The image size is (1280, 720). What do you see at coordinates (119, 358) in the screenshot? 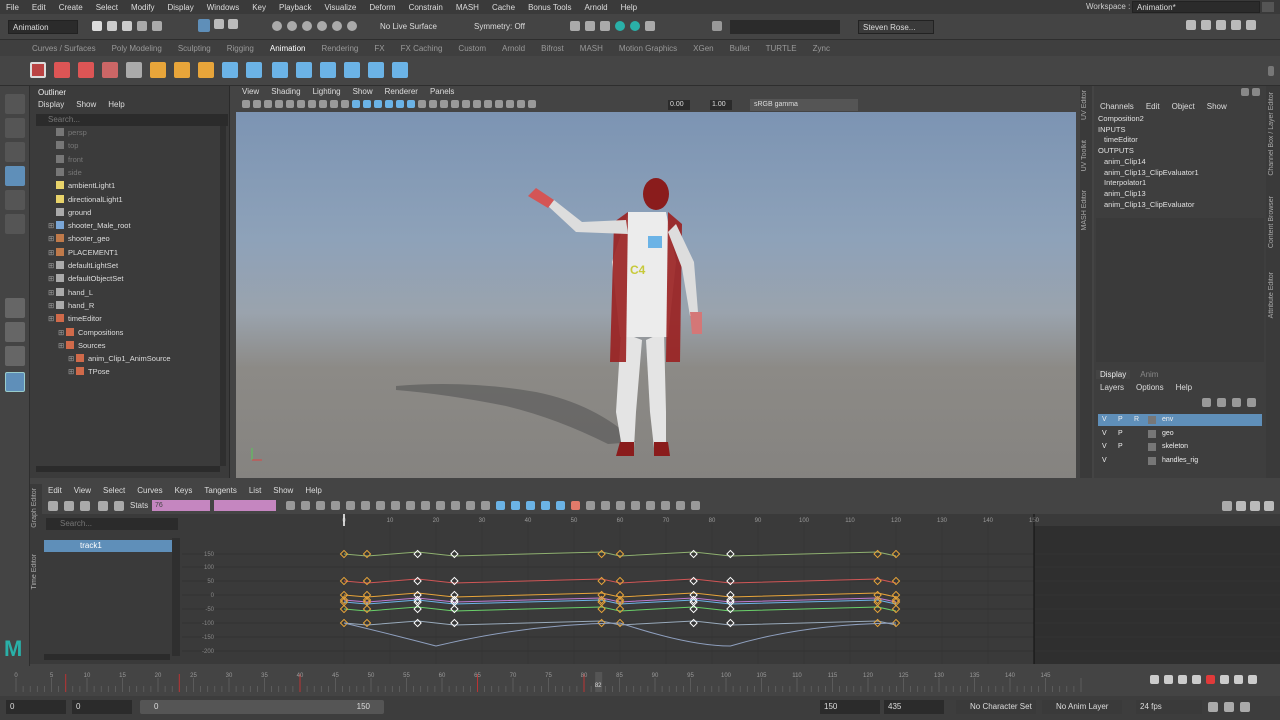
I see `outliner-item: ⊞ anim_Clip1_AnimSource` at bounding box center [119, 358].